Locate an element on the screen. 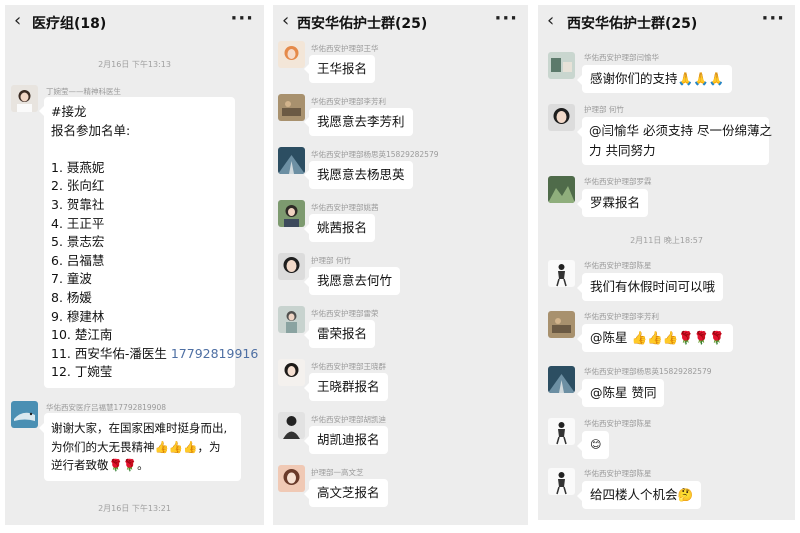 The image size is (800, 533). list-item: 9. 穆建林 is located at coordinates (78, 316).